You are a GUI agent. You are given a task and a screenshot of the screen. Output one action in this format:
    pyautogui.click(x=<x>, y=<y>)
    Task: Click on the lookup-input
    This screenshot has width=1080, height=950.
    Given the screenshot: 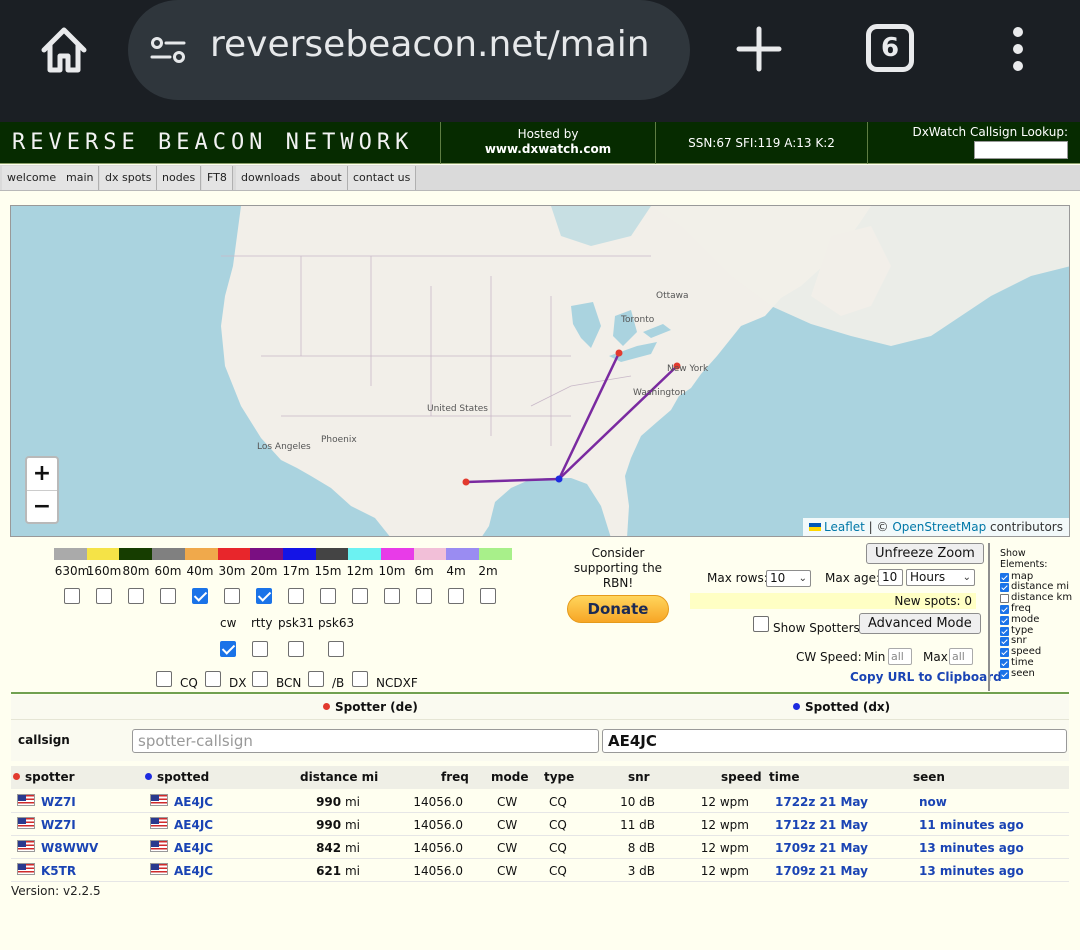 What is the action you would take?
    pyautogui.click(x=1021, y=150)
    